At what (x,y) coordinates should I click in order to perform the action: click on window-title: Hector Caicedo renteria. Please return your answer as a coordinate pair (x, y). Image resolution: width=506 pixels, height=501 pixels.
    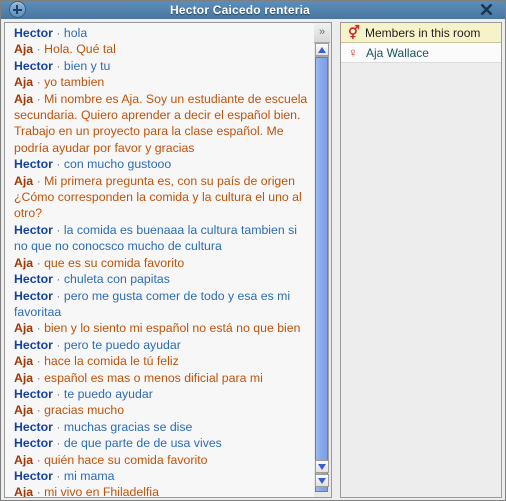
    Looking at the image, I should click on (240, 9).